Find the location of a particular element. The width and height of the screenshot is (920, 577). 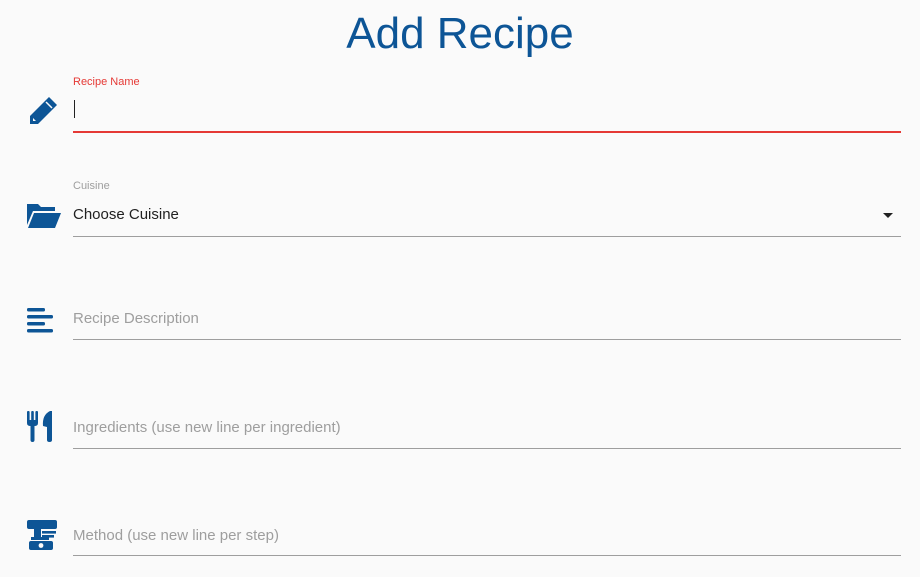

recipe-name-label: Recipe Name is located at coordinates (106, 82).